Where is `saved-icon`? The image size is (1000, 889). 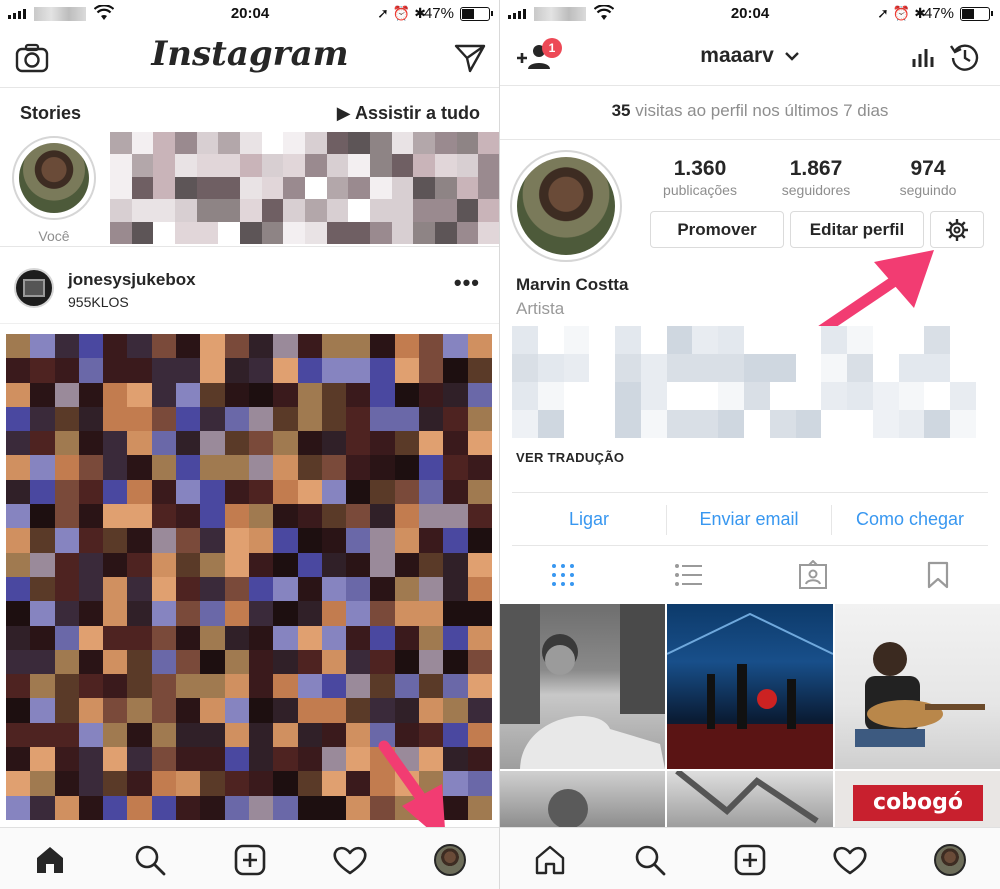 saved-icon is located at coordinates (938, 575).